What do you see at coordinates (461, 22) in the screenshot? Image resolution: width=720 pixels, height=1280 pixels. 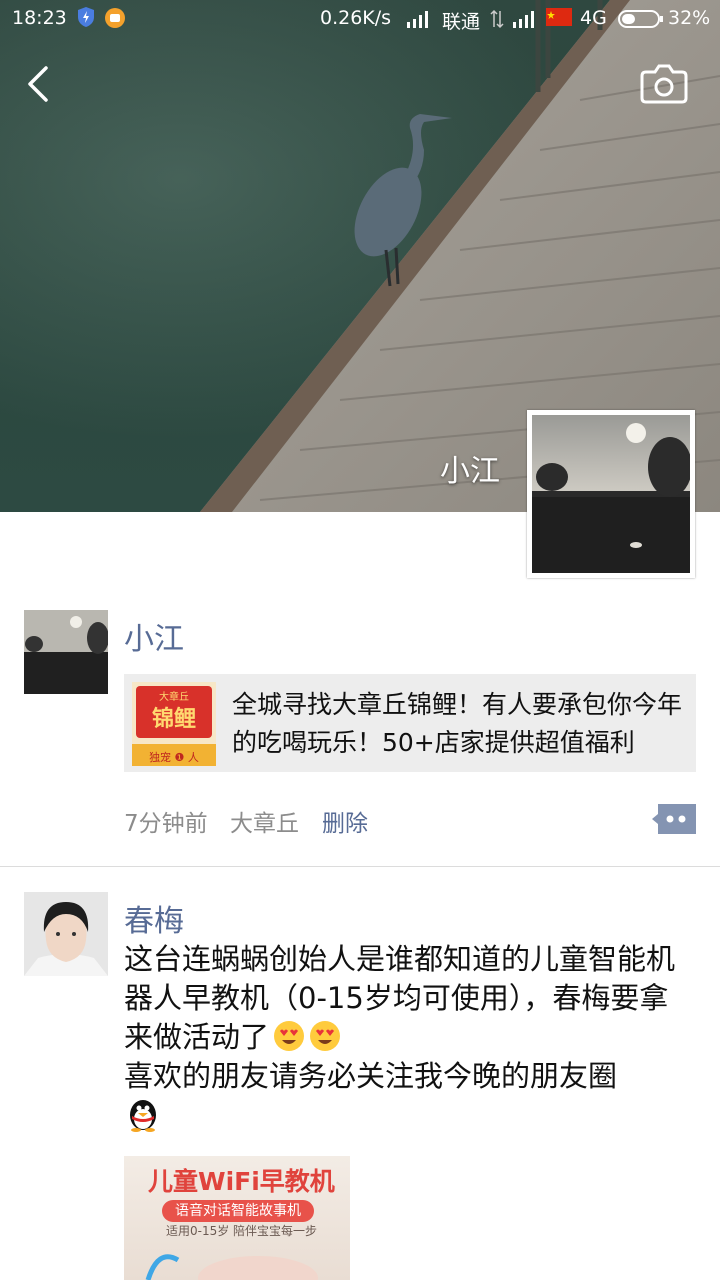 I see `status-carrier: 联通` at bounding box center [461, 22].